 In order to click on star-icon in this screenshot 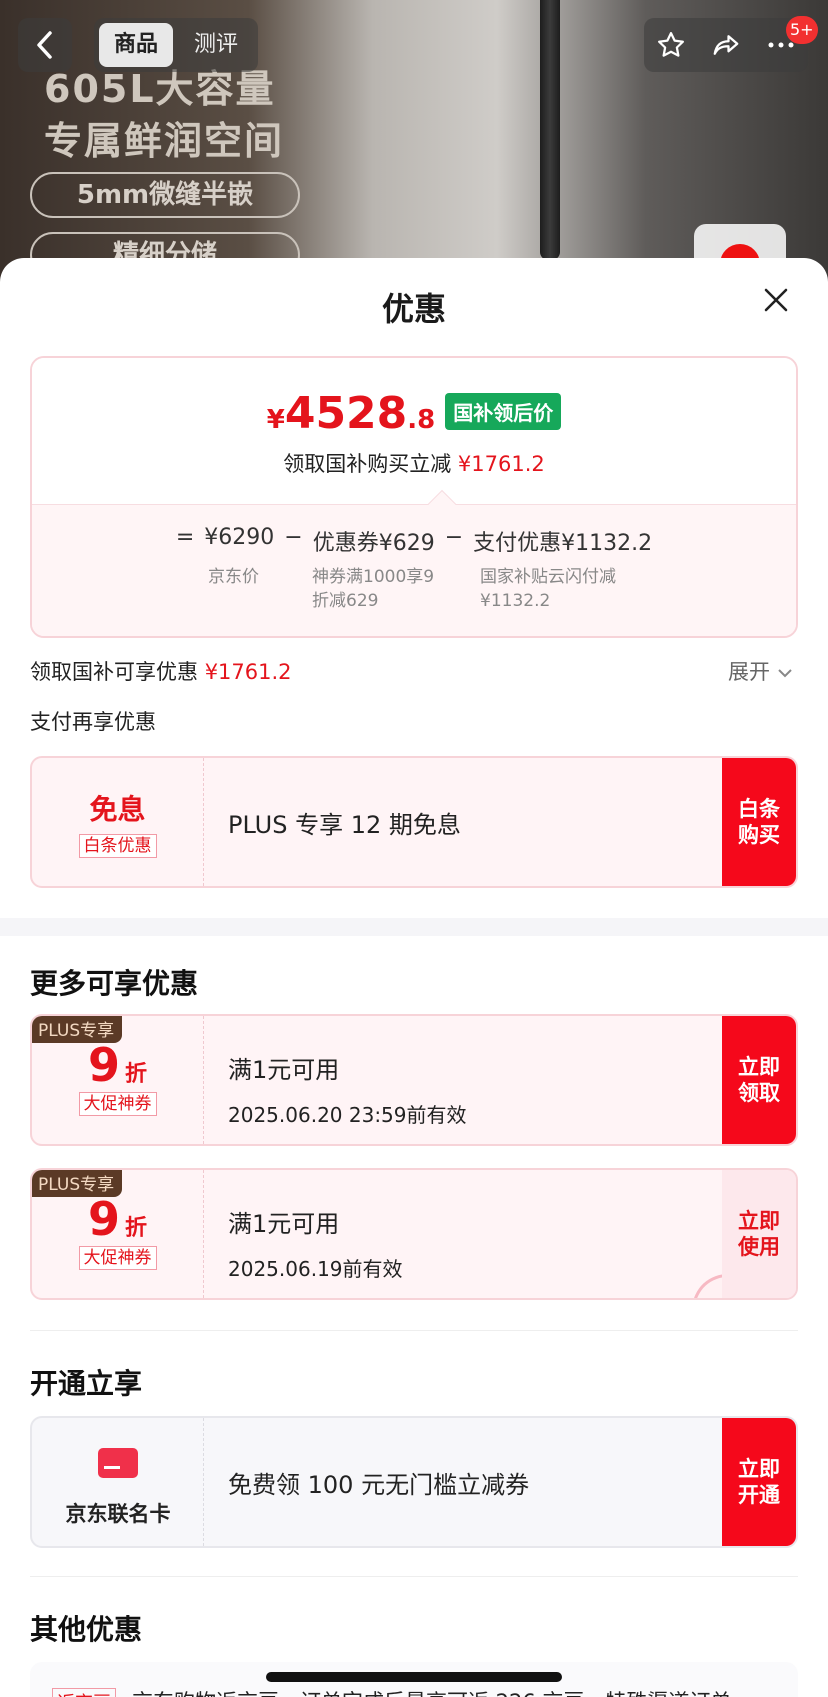, I will do `click(671, 45)`.